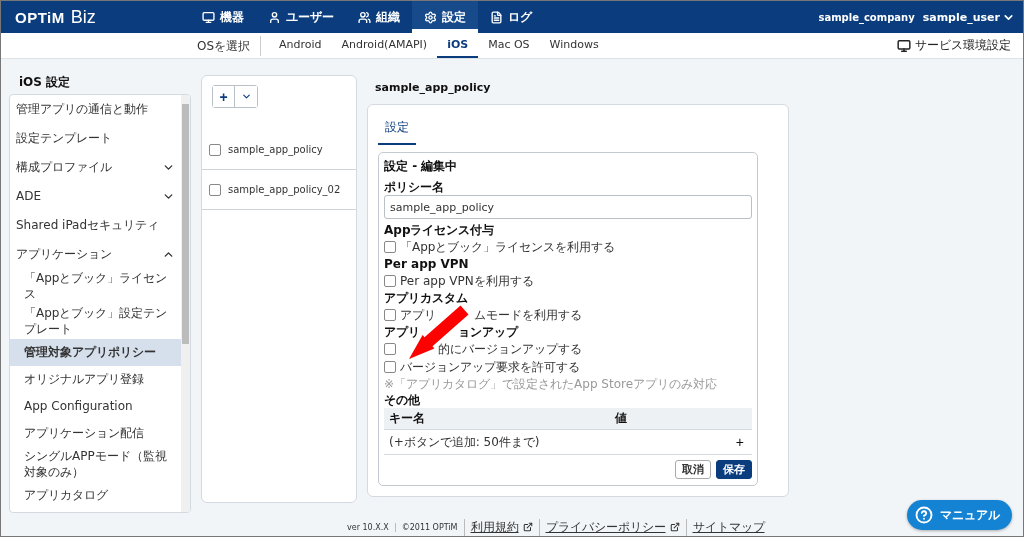 This screenshot has width=1024, height=537. I want to click on sidebar-item: App Configuration, so click(95, 407).